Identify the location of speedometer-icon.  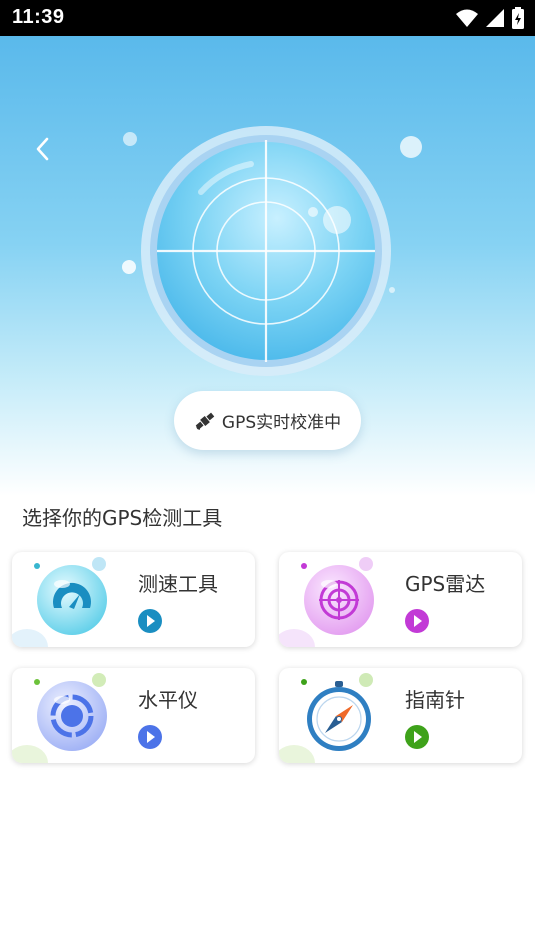
(72, 600).